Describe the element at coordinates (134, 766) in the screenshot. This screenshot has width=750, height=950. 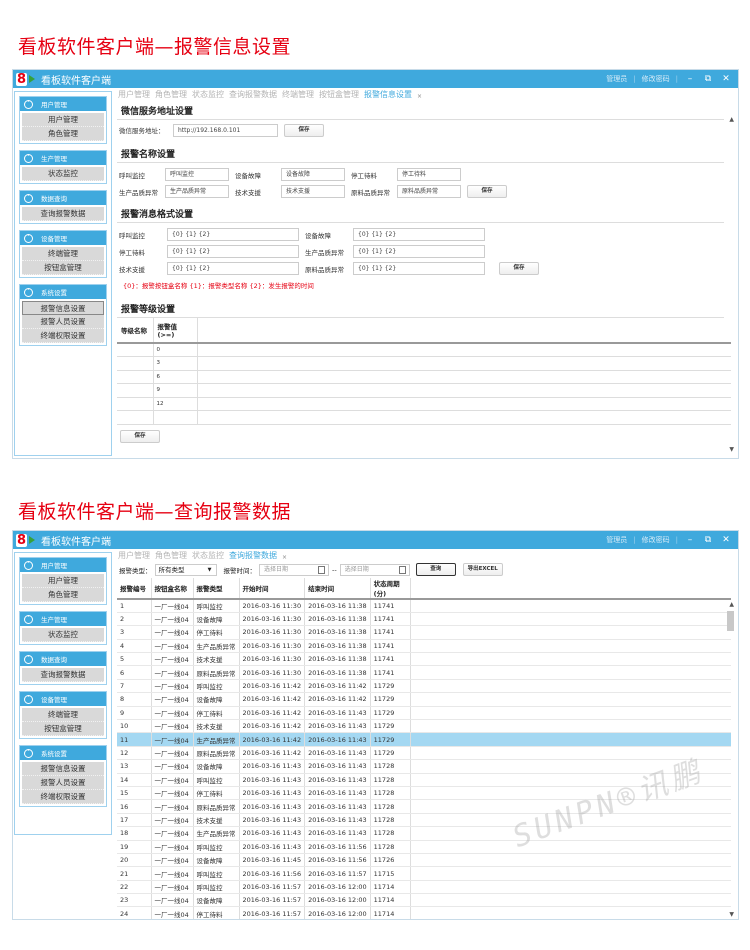
I see `table-cell: 13` at that location.